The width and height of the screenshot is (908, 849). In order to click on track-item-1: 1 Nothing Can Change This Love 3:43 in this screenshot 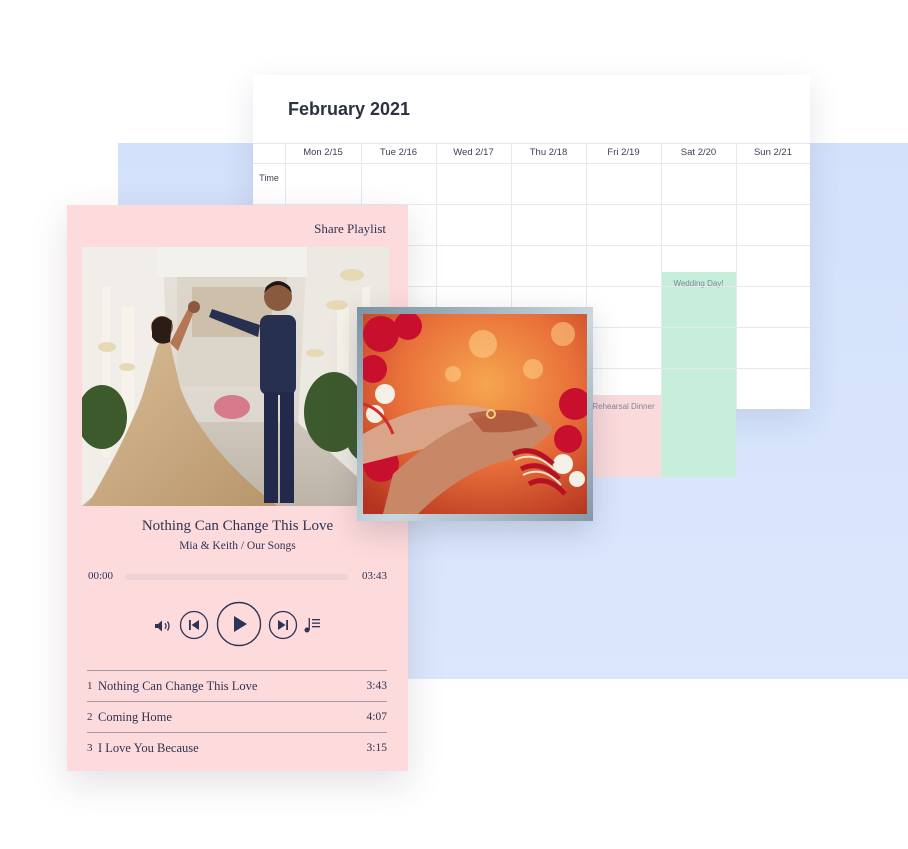, I will do `click(237, 685)`.